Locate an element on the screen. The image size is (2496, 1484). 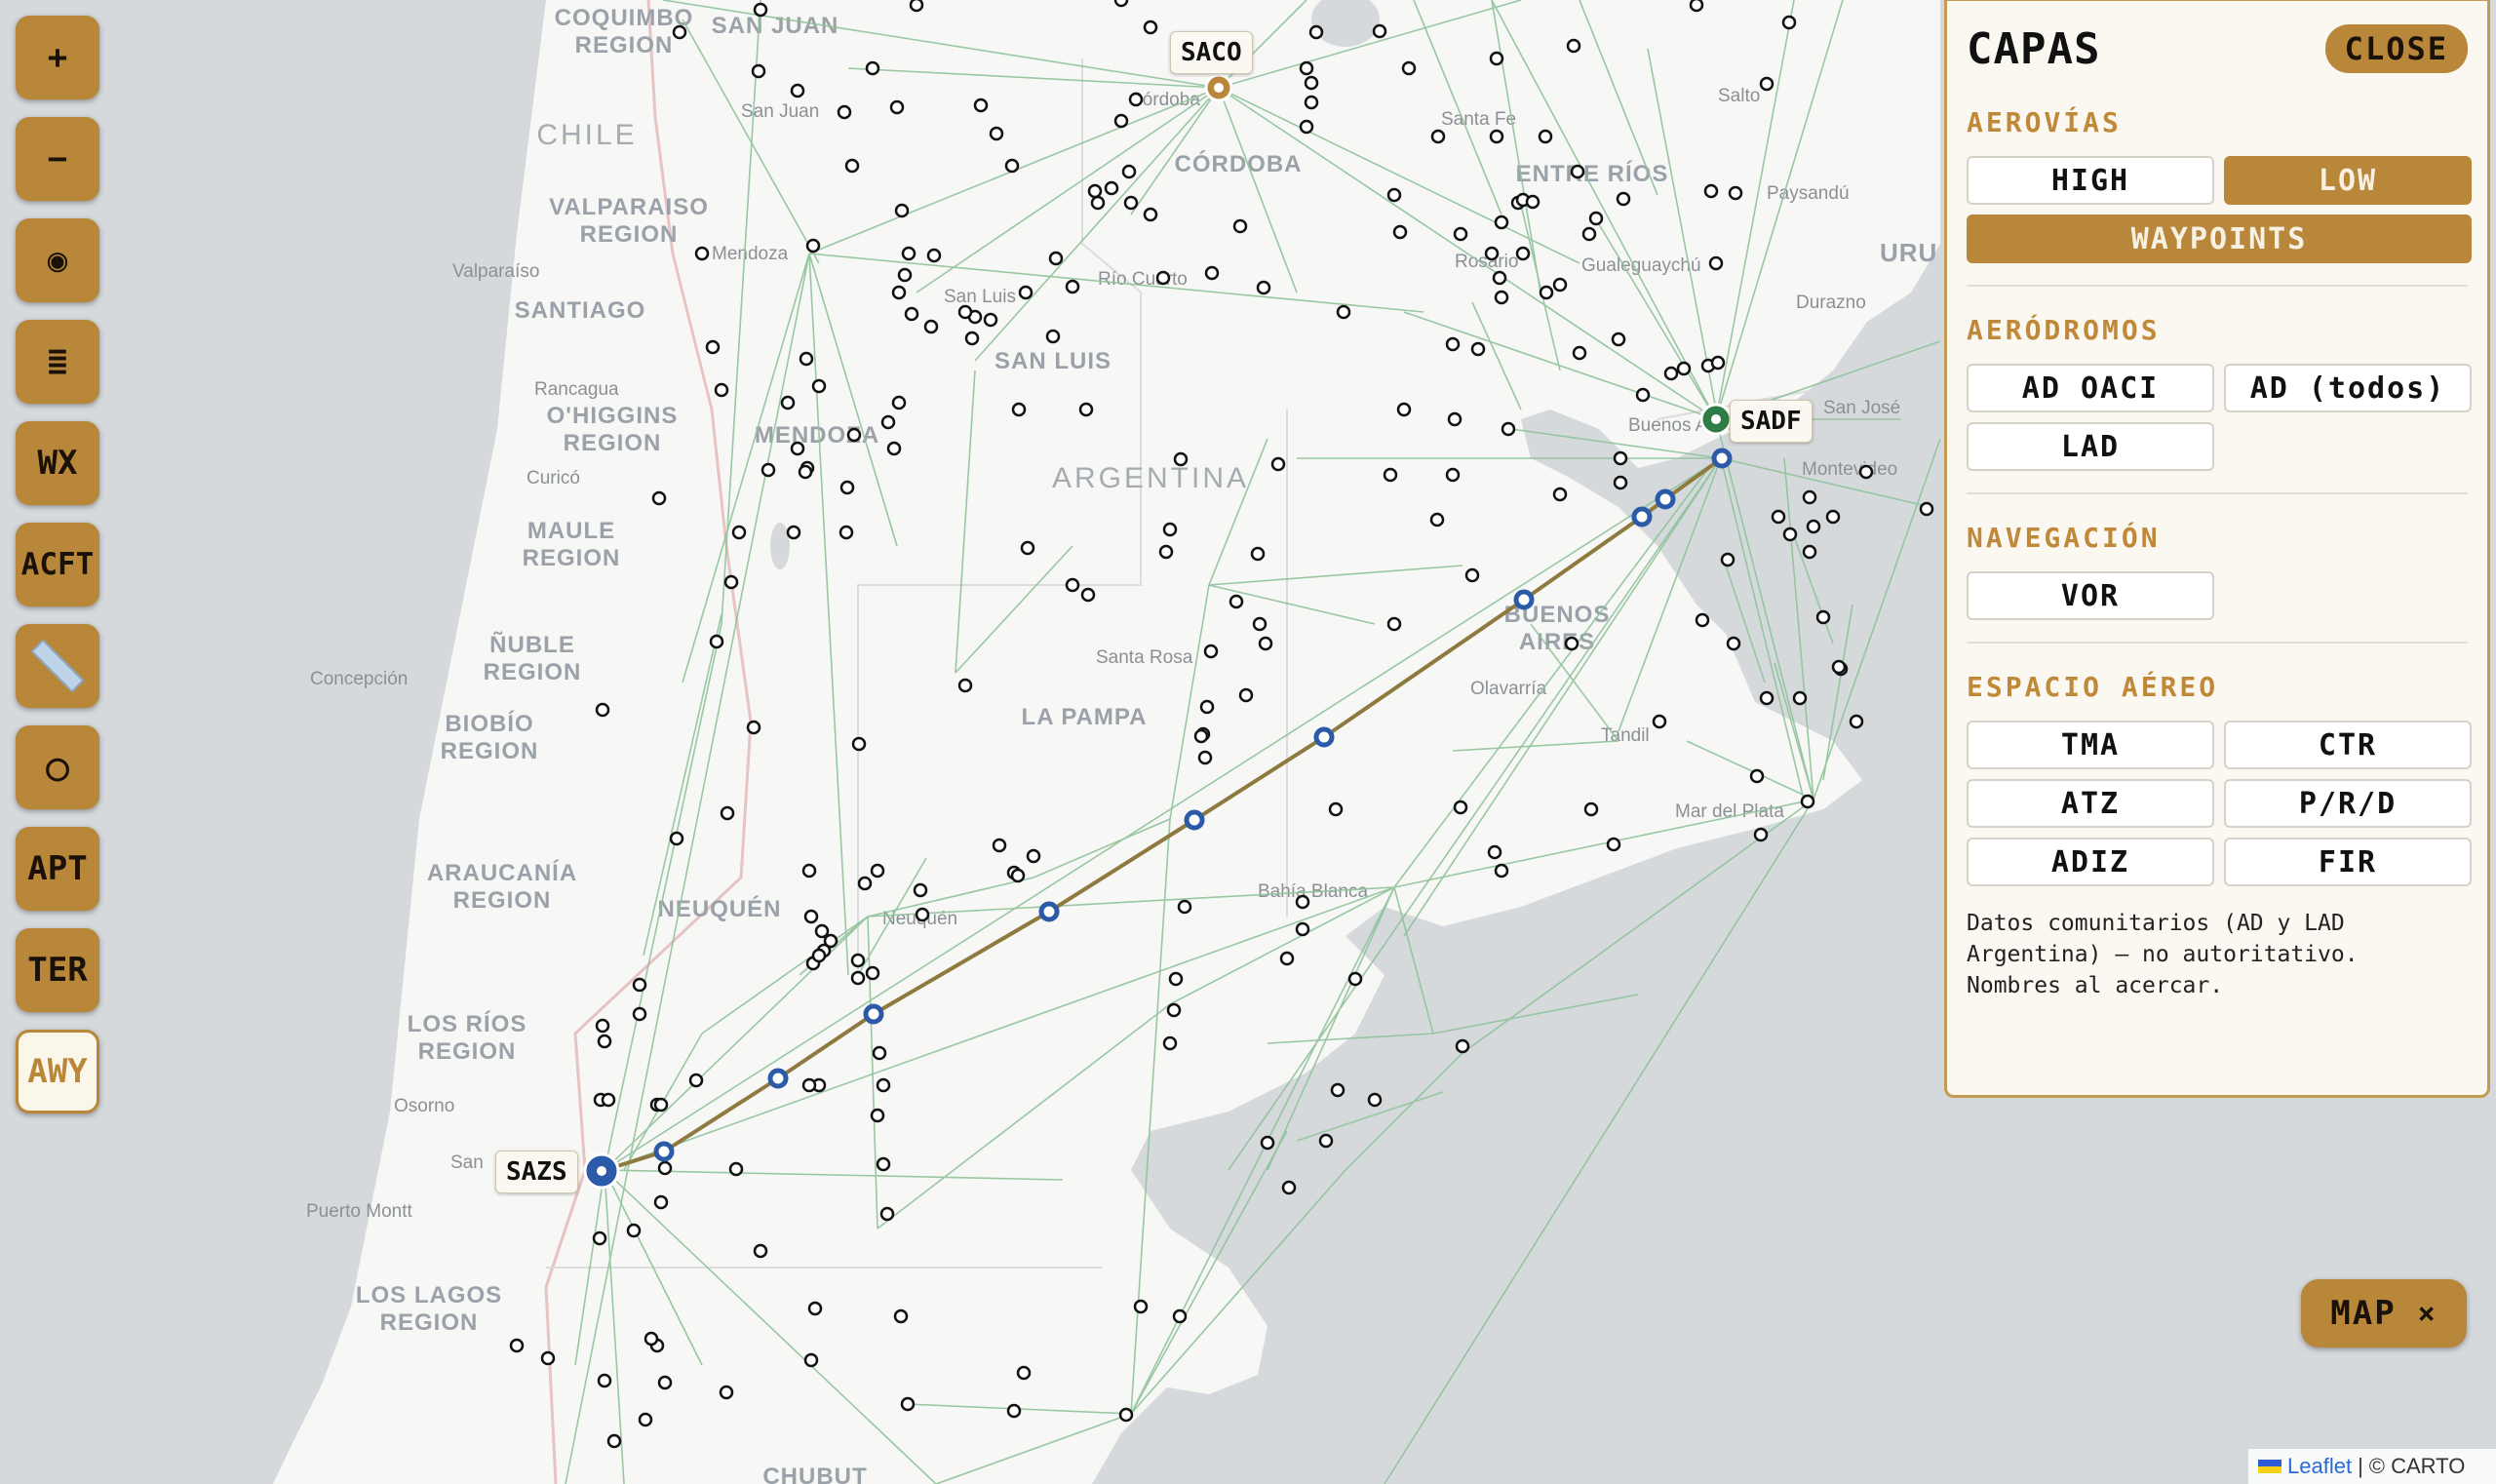
locate-button: ◉ is located at coordinates (57, 260).